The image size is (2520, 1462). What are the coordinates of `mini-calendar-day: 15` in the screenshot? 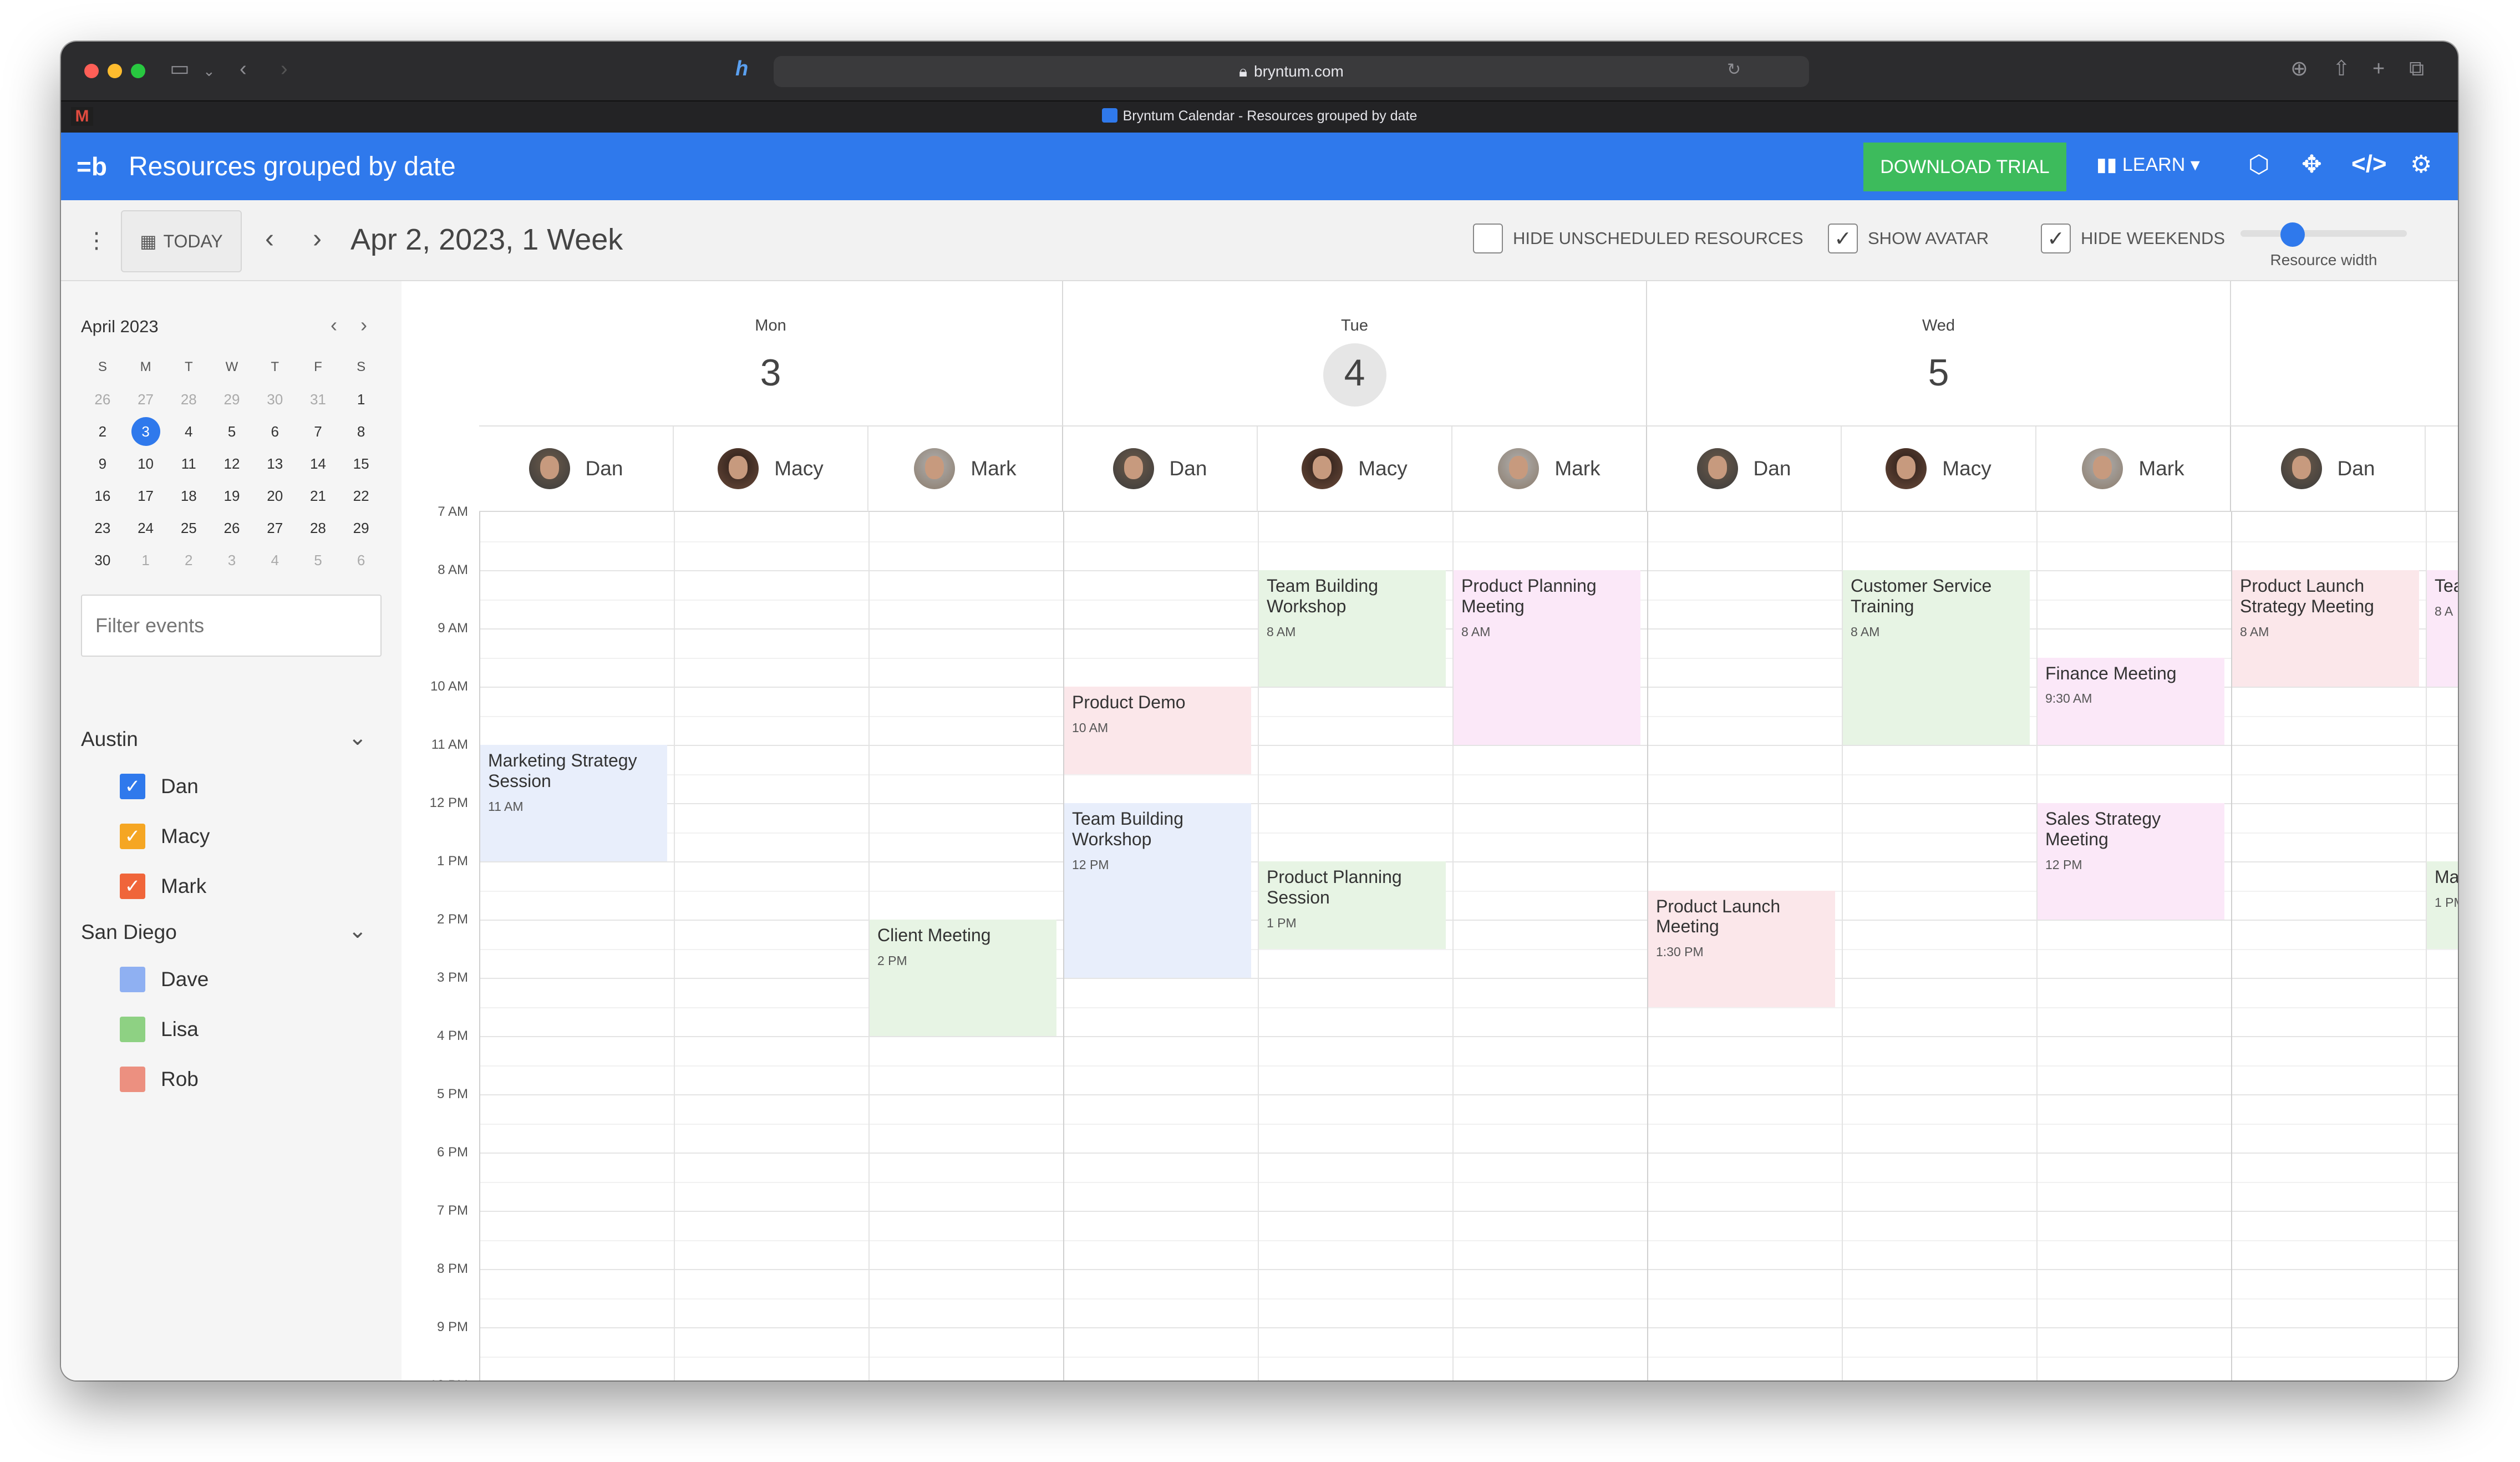 It's located at (361, 464).